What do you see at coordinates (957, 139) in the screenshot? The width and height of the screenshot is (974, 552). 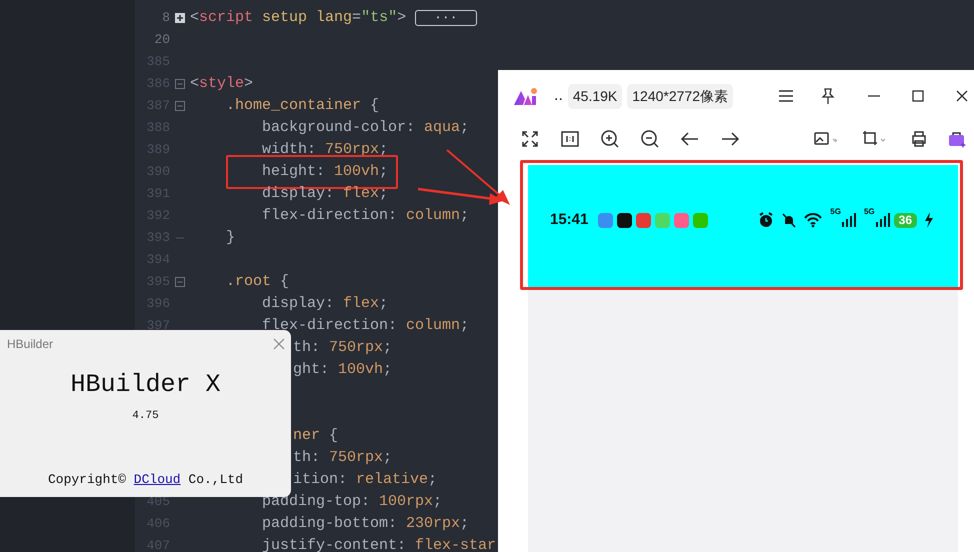 I see `toolbox-button` at bounding box center [957, 139].